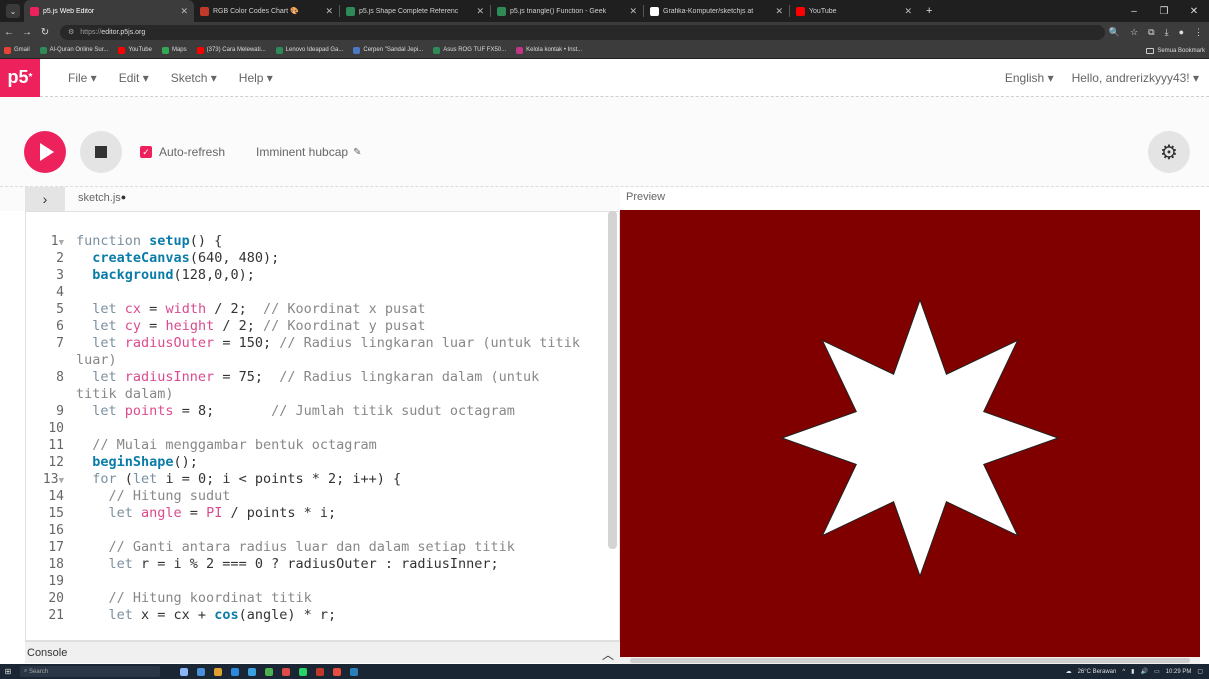  What do you see at coordinates (1175, 50) in the screenshot?
I see `all-bookmarks-button: Semua Bookmark` at bounding box center [1175, 50].